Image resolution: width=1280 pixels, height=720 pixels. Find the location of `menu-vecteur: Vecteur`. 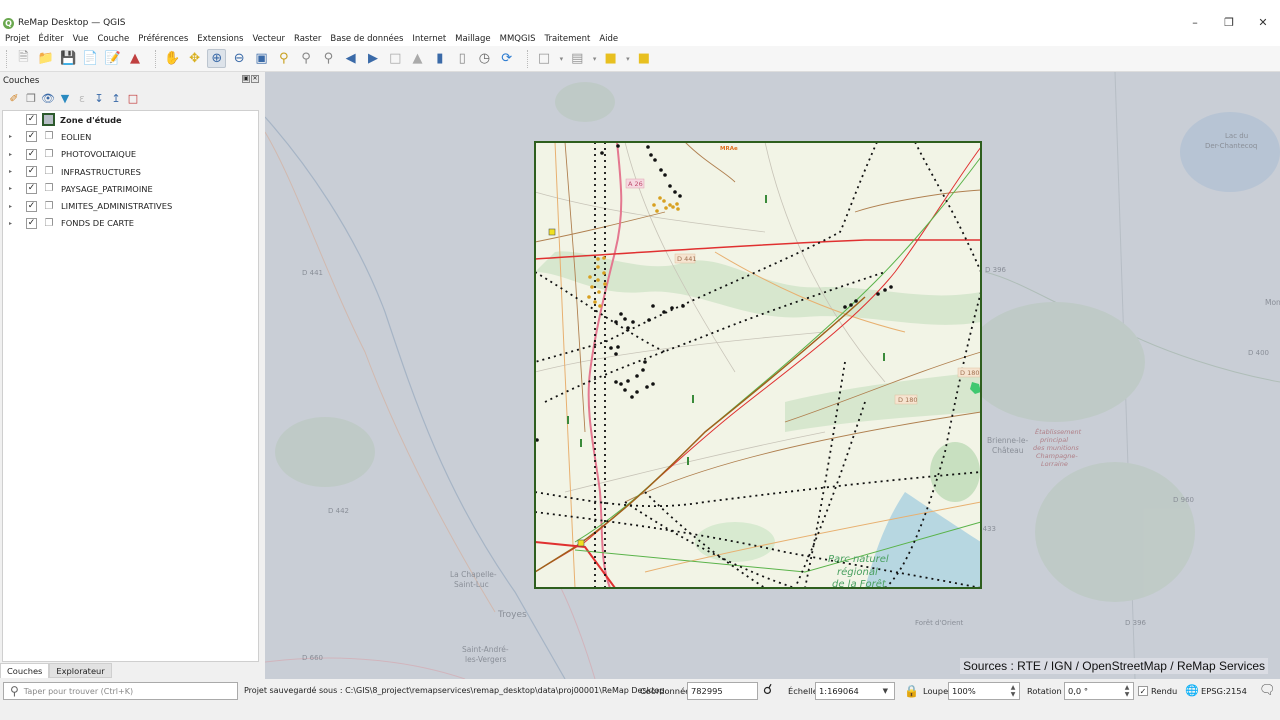

menu-vecteur: Vecteur is located at coordinates (268, 39).